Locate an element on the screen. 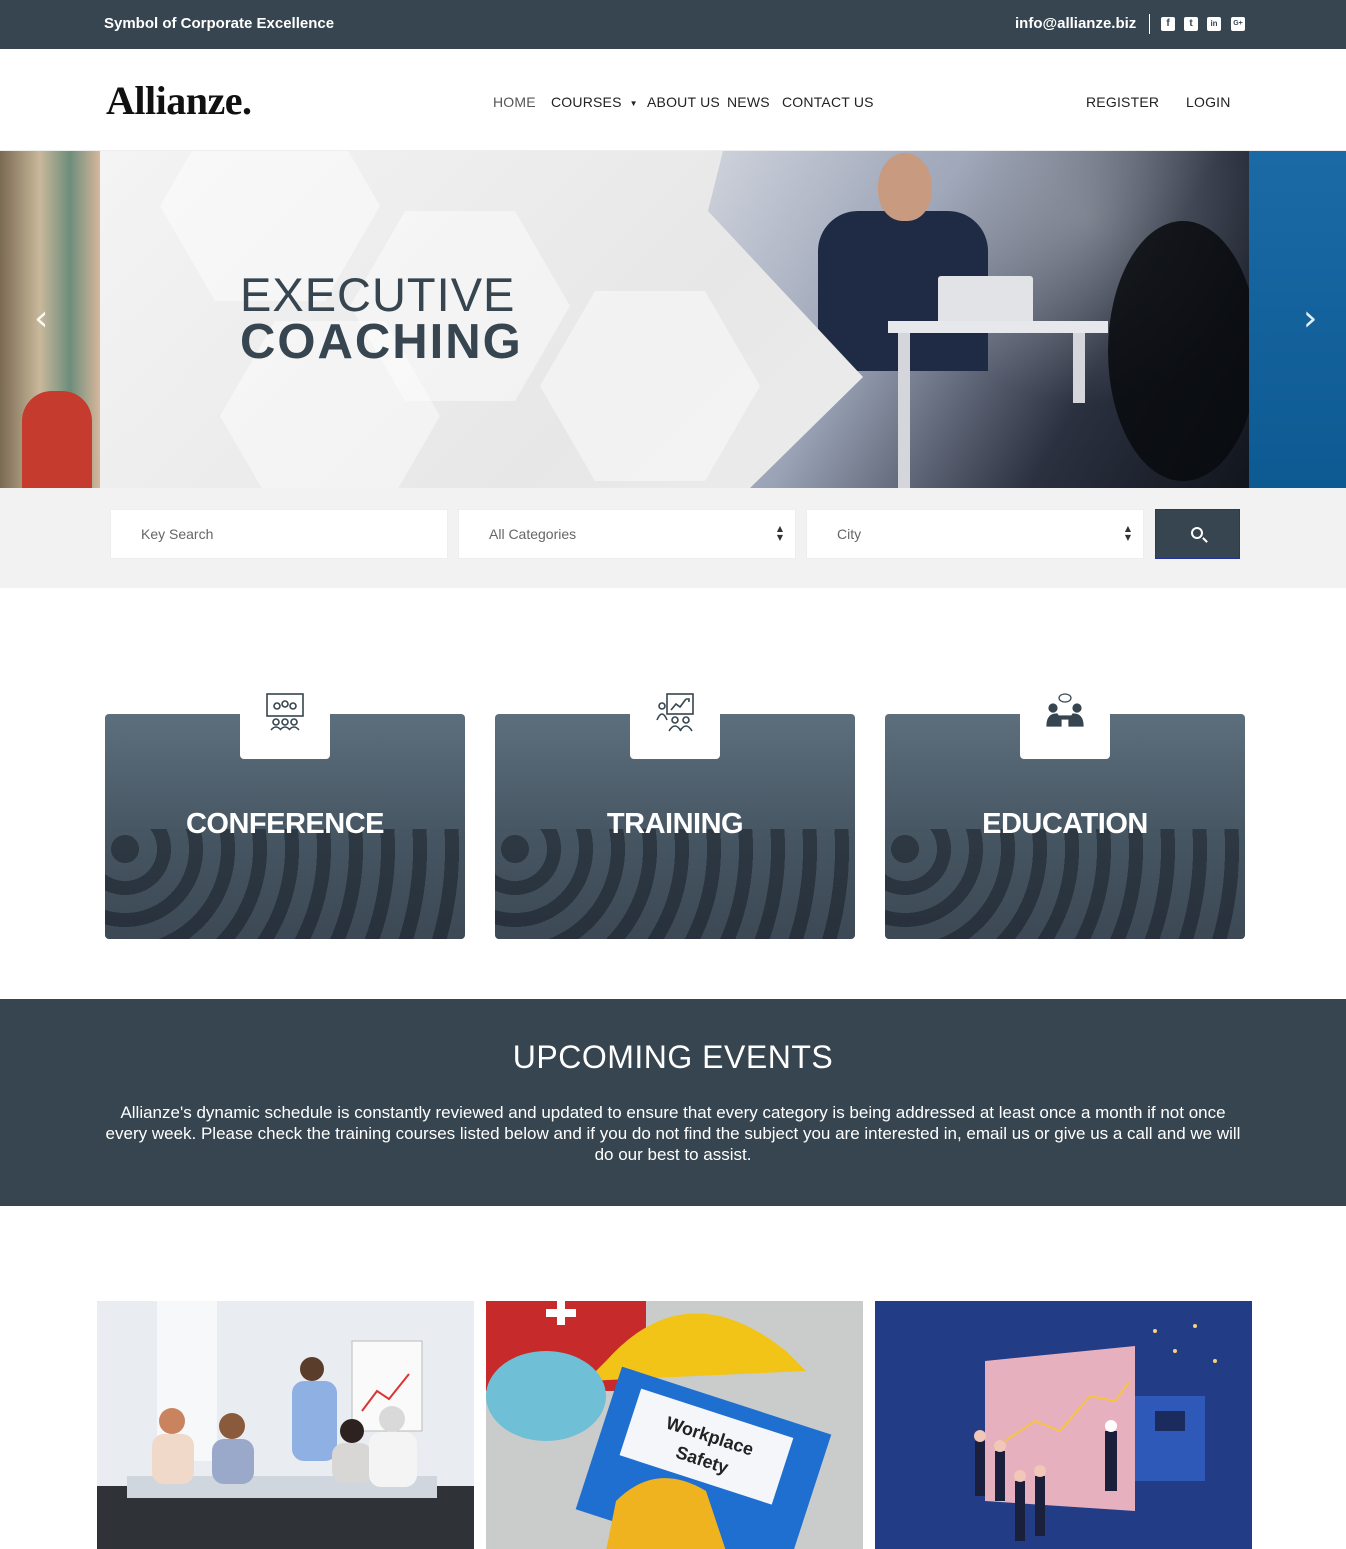 Image resolution: width=1346 pixels, height=1549 pixels. chevron-down-icon: ▼ is located at coordinates (633, 103).